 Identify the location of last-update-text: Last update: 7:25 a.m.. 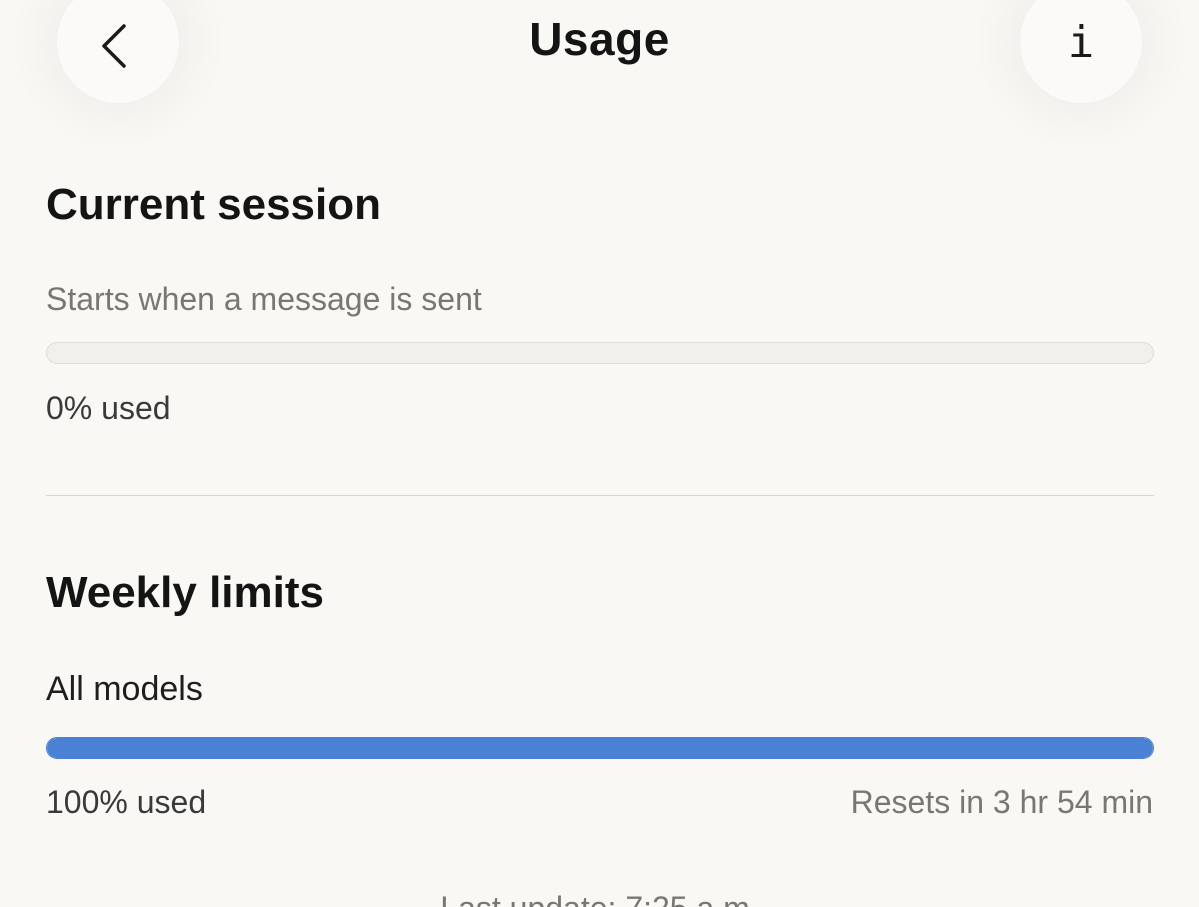
(599, 898).